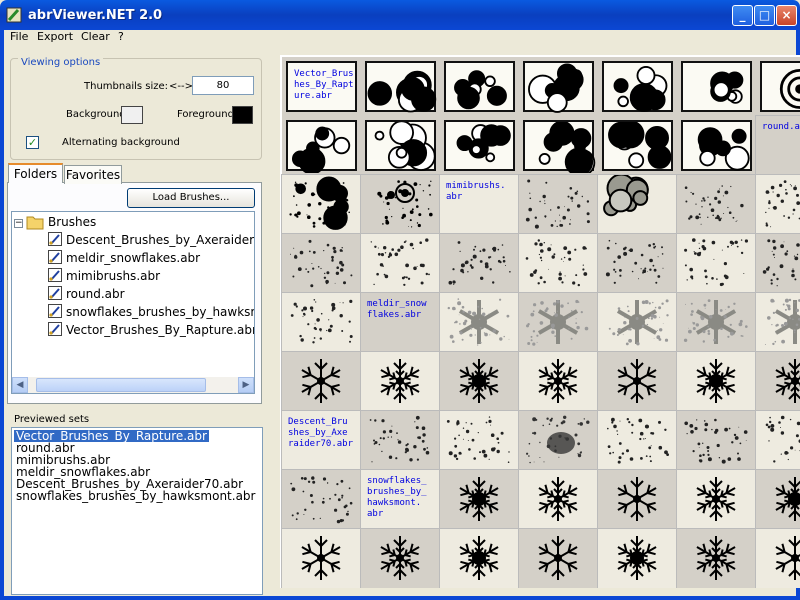 Image resolution: width=800 pixels, height=600 pixels. What do you see at coordinates (321, 440) in the screenshot?
I see `brush-thumbnail: Descent_Bru shes_by_Axe raider70.abr` at bounding box center [321, 440].